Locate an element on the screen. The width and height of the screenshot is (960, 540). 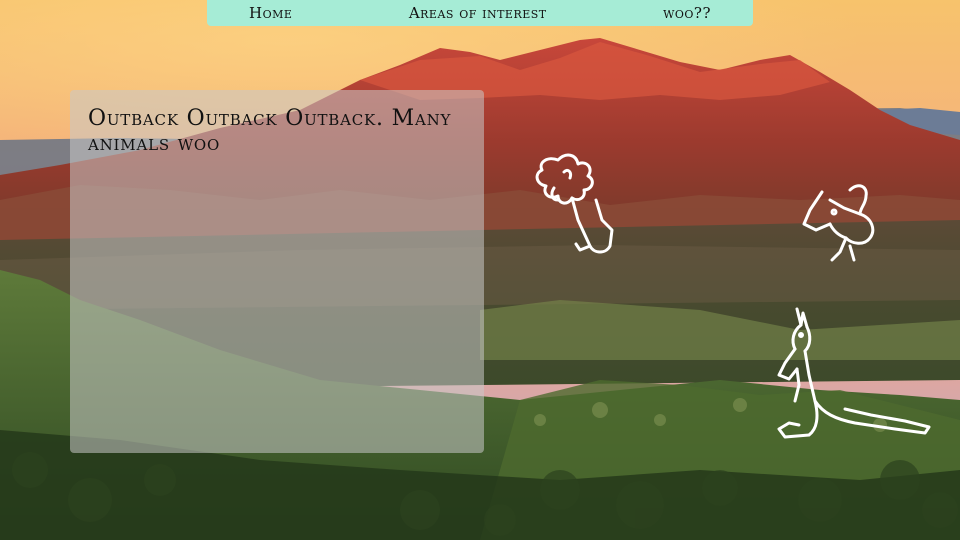
top-navigation: Home Areas of interest woo?? is located at coordinates (480, 13).